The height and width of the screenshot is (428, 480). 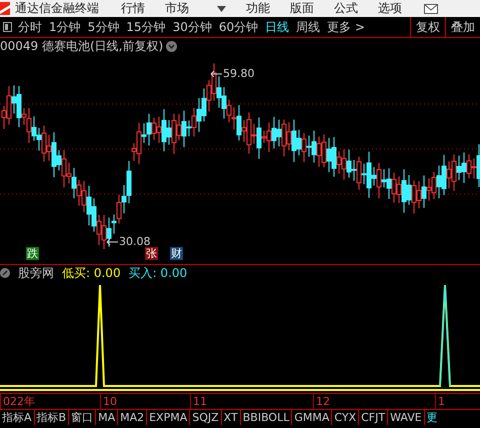 What do you see at coordinates (177, 8) in the screenshot?
I see `menu-item: 市场` at bounding box center [177, 8].